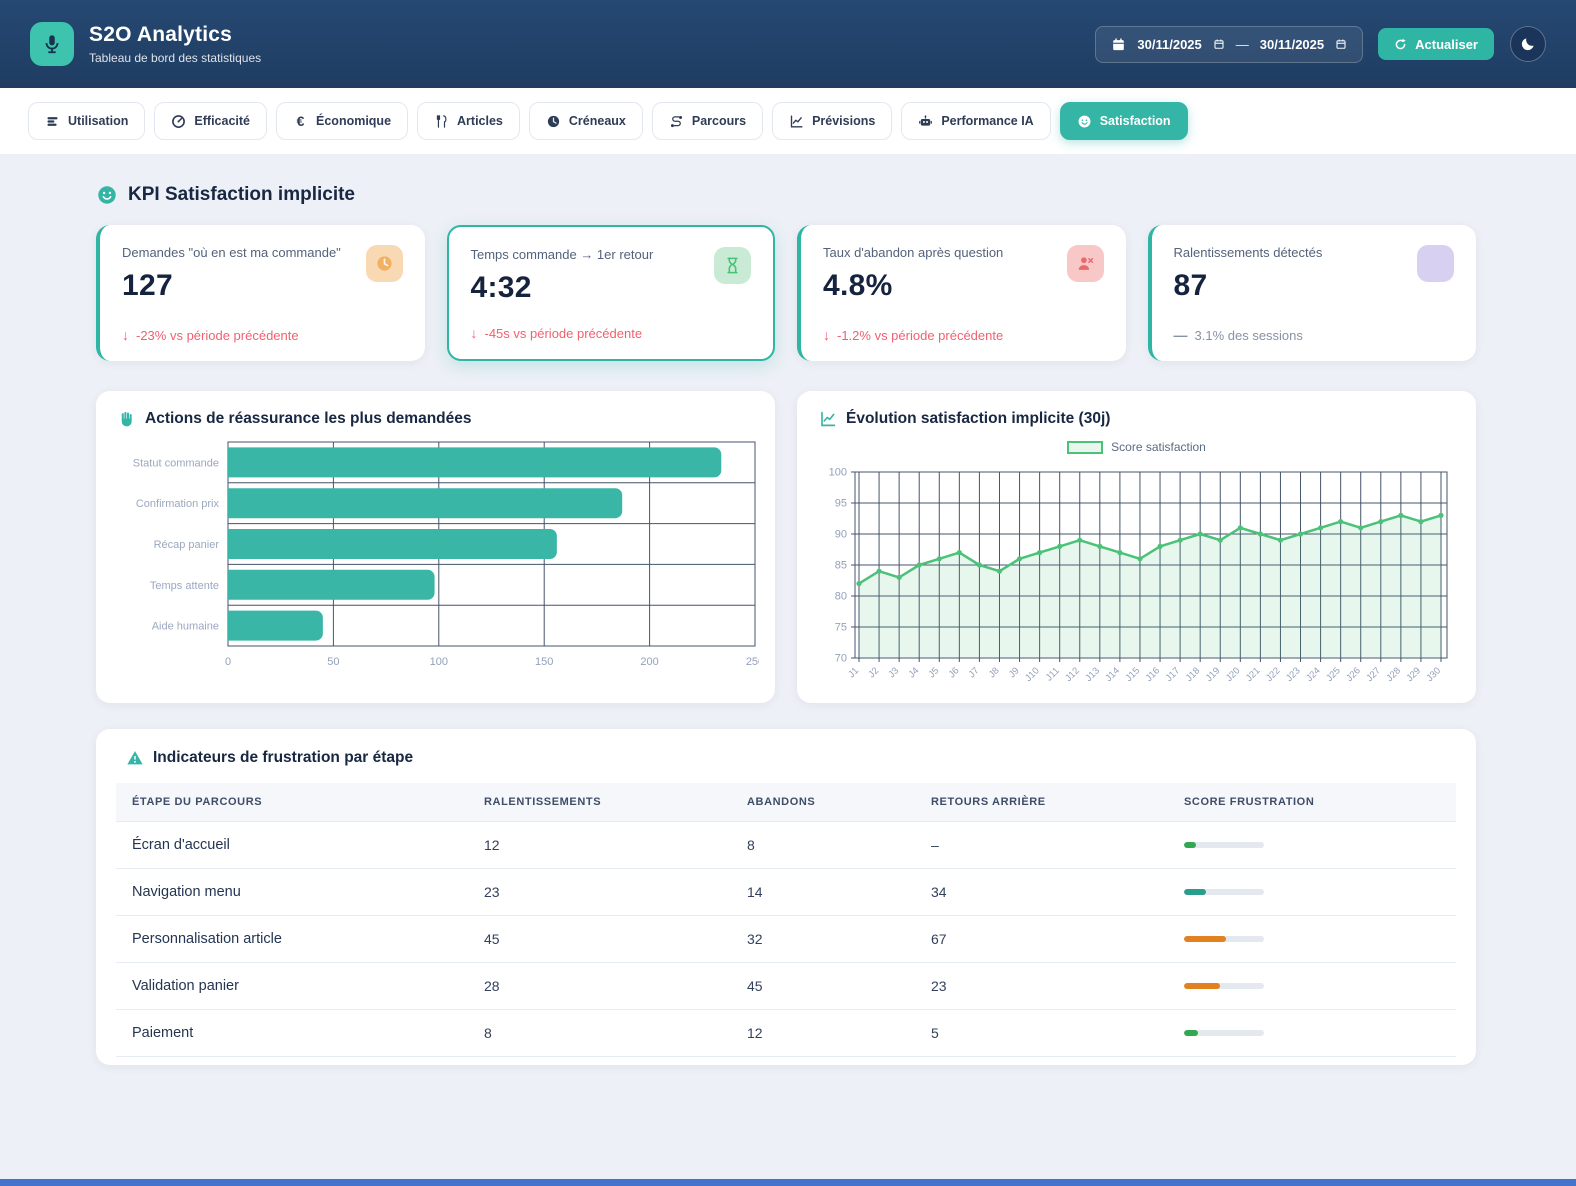 The height and width of the screenshot is (1186, 1576). I want to click on svg-text: J25, so click(1333, 674).